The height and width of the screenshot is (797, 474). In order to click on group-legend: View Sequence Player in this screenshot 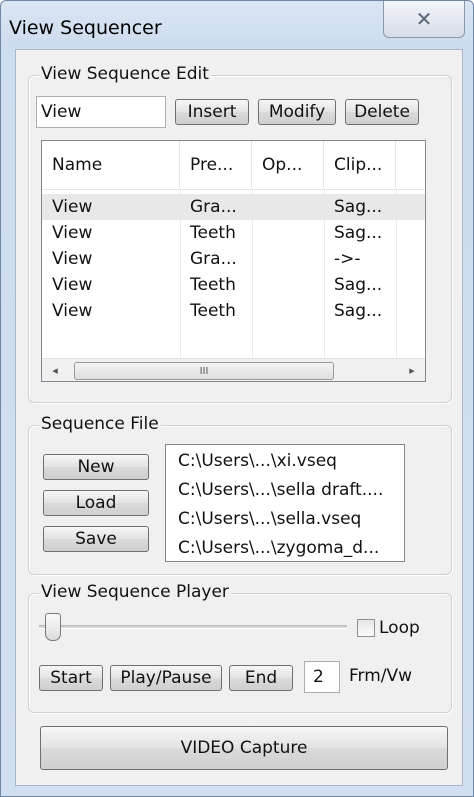, I will do `click(135, 592)`.